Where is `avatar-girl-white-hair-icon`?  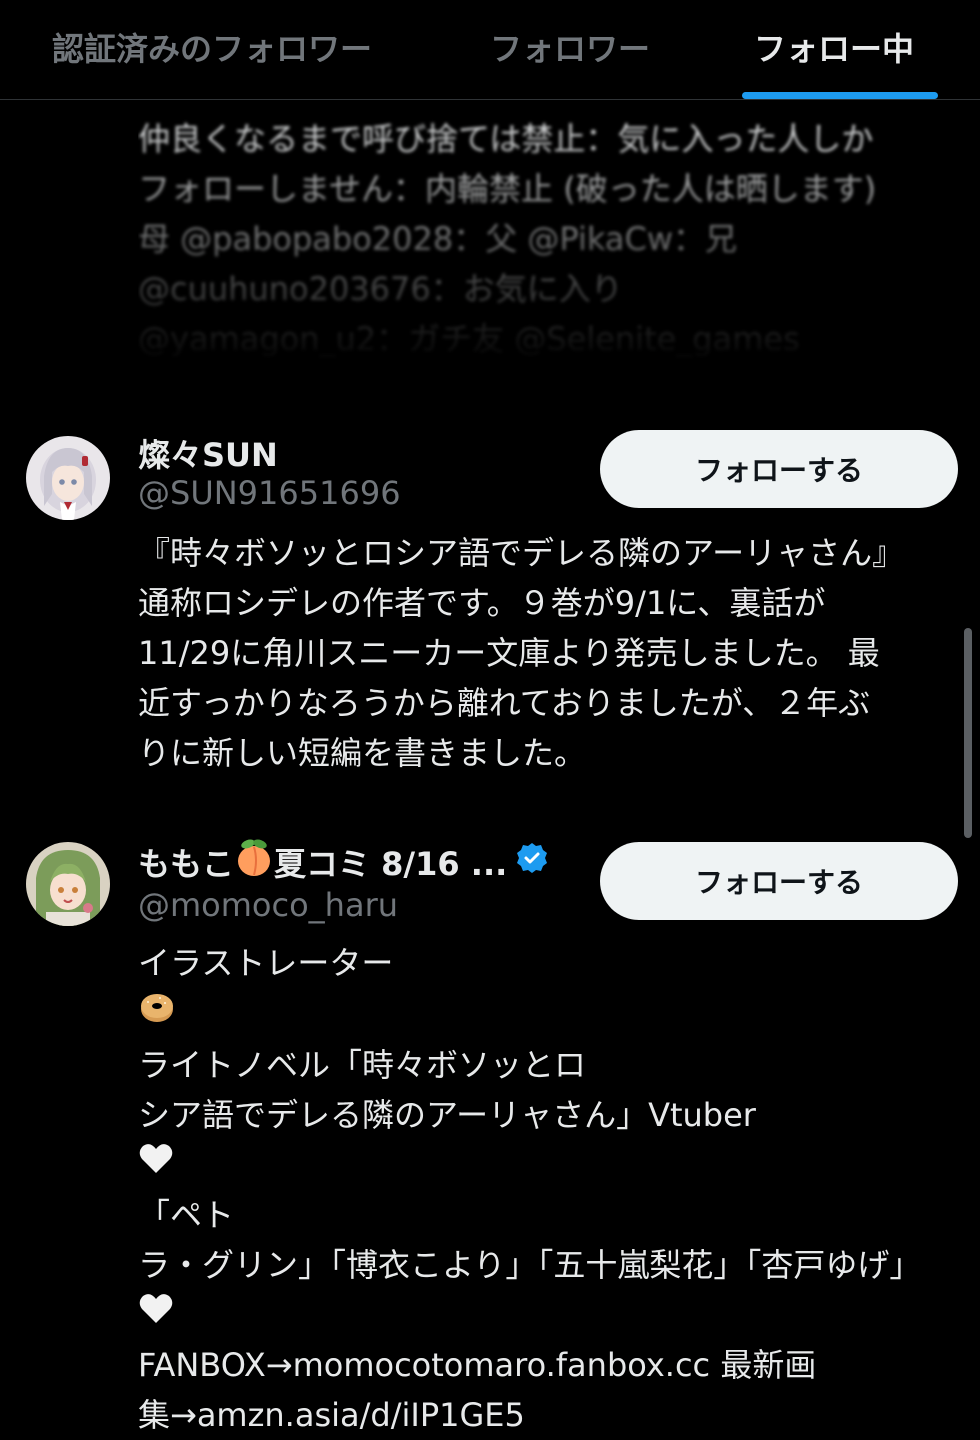
avatar-girl-white-hair-icon is located at coordinates (68, 478).